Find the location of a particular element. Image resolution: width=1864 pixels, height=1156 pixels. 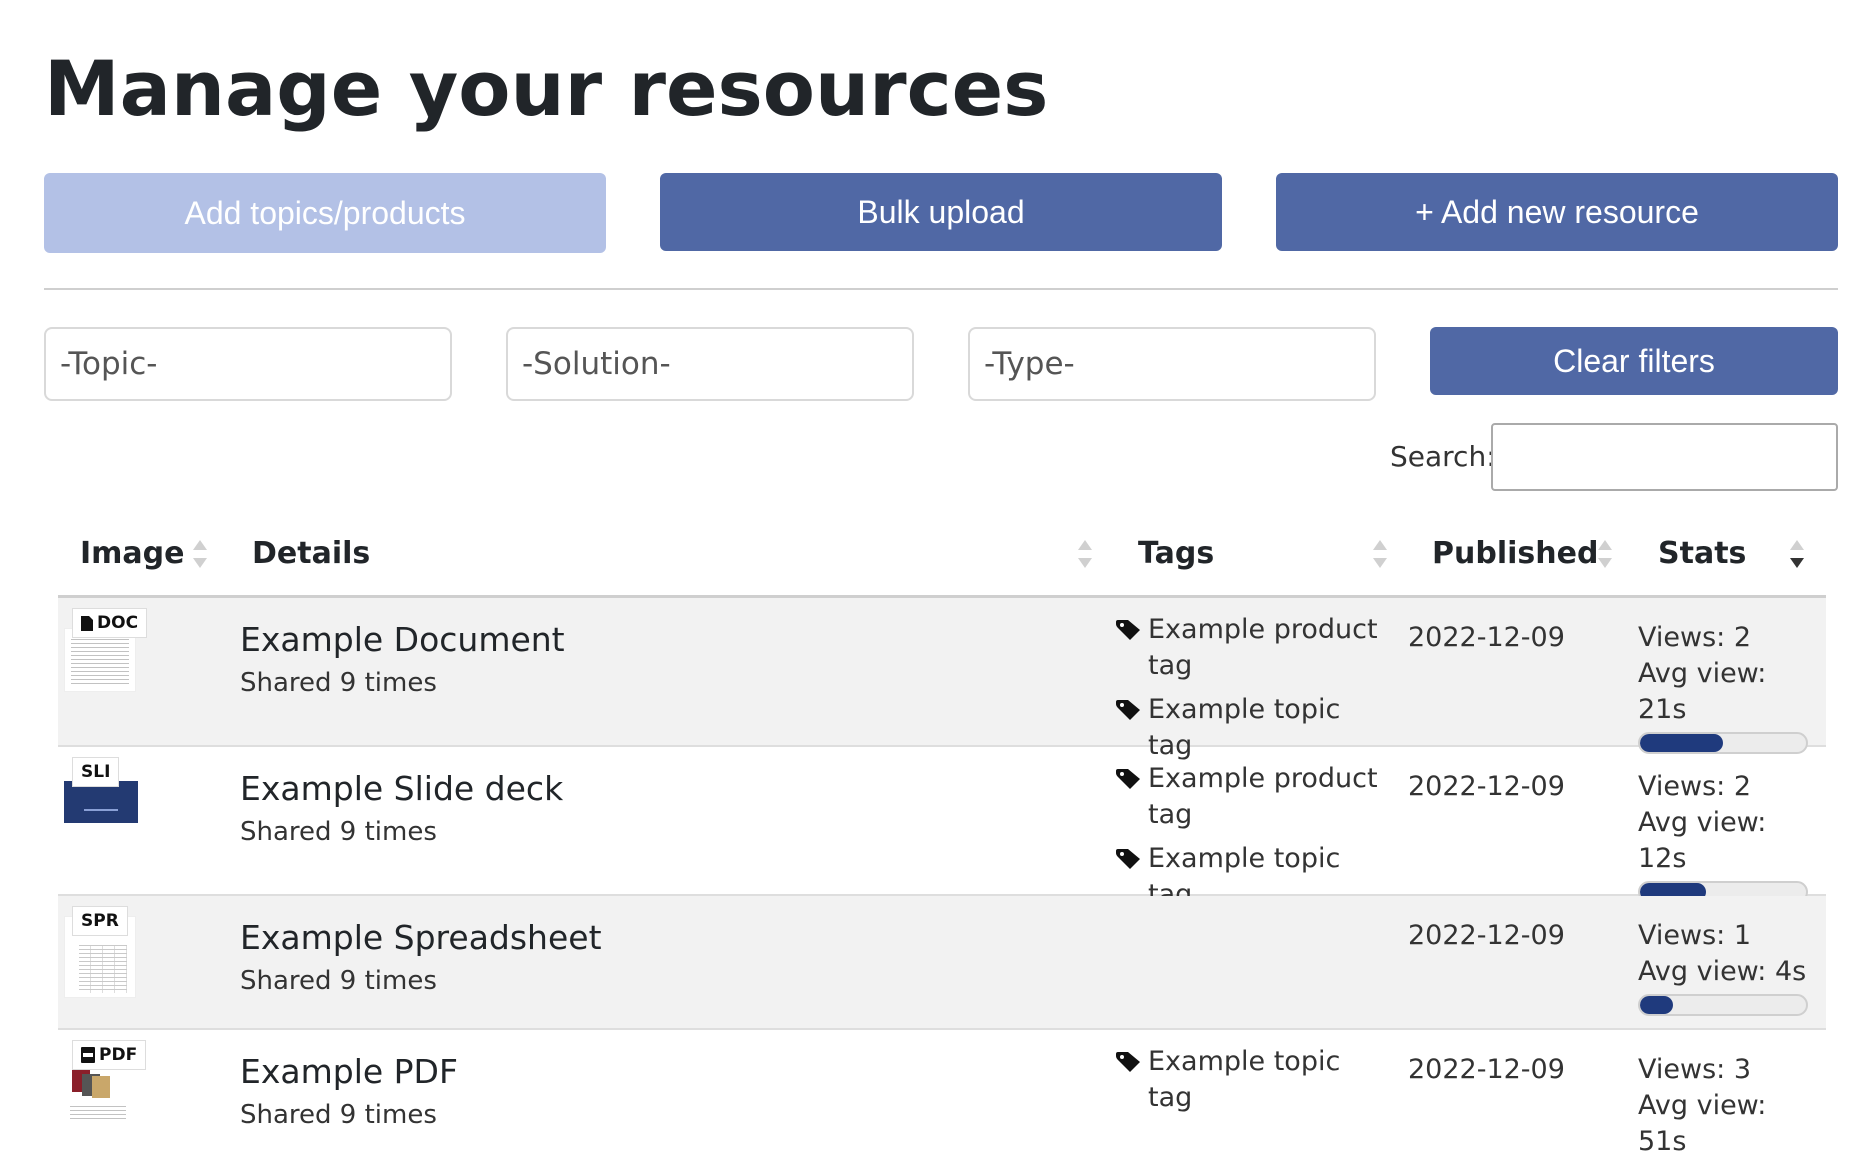

resource-title: Example Slide deck is located at coordinates (401, 788).